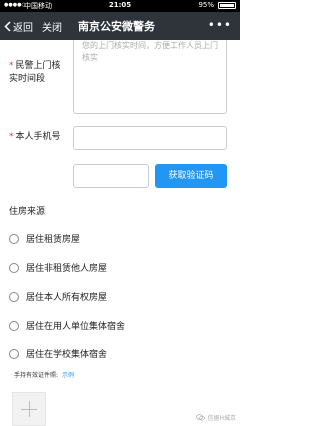 The width and height of the screenshot is (320, 426). What do you see at coordinates (29, 409) in the screenshot?
I see `upload-photo-button` at bounding box center [29, 409].